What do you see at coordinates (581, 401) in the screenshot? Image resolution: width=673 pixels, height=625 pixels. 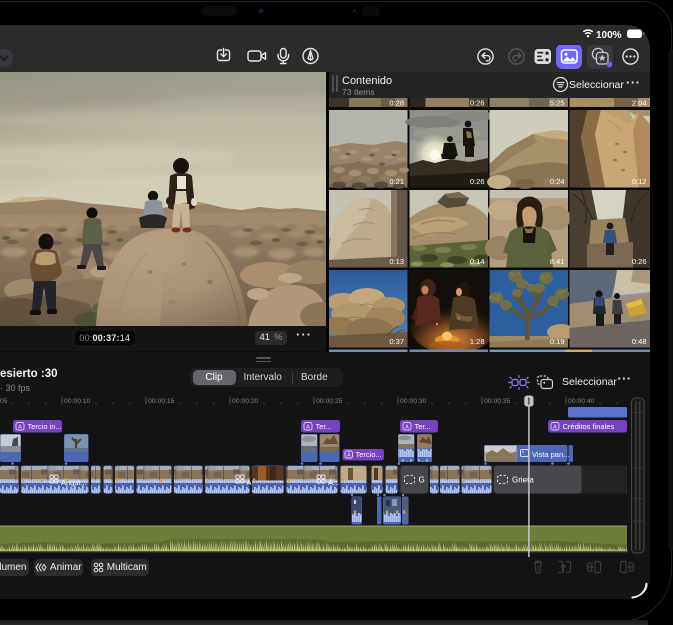 I see `svg-text: 00:00:40` at bounding box center [581, 401].